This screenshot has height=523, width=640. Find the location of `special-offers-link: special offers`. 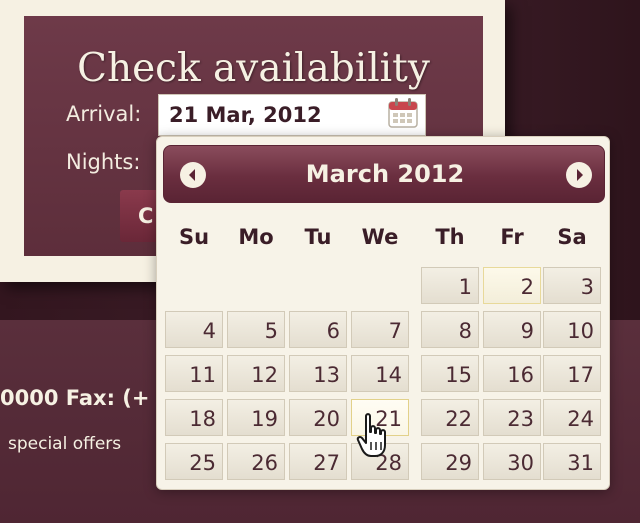

special-offers-link: special offers is located at coordinates (64, 444).